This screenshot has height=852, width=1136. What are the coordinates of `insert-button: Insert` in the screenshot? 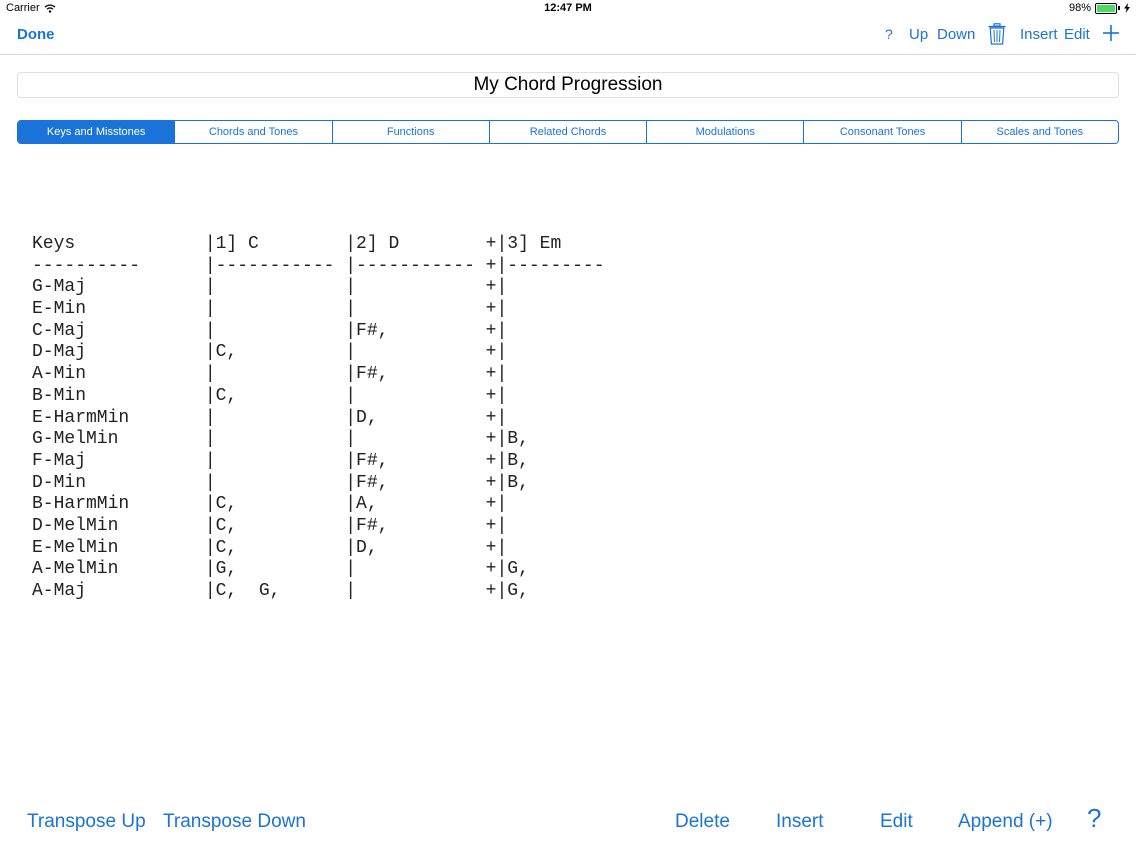 It's located at (1039, 34).